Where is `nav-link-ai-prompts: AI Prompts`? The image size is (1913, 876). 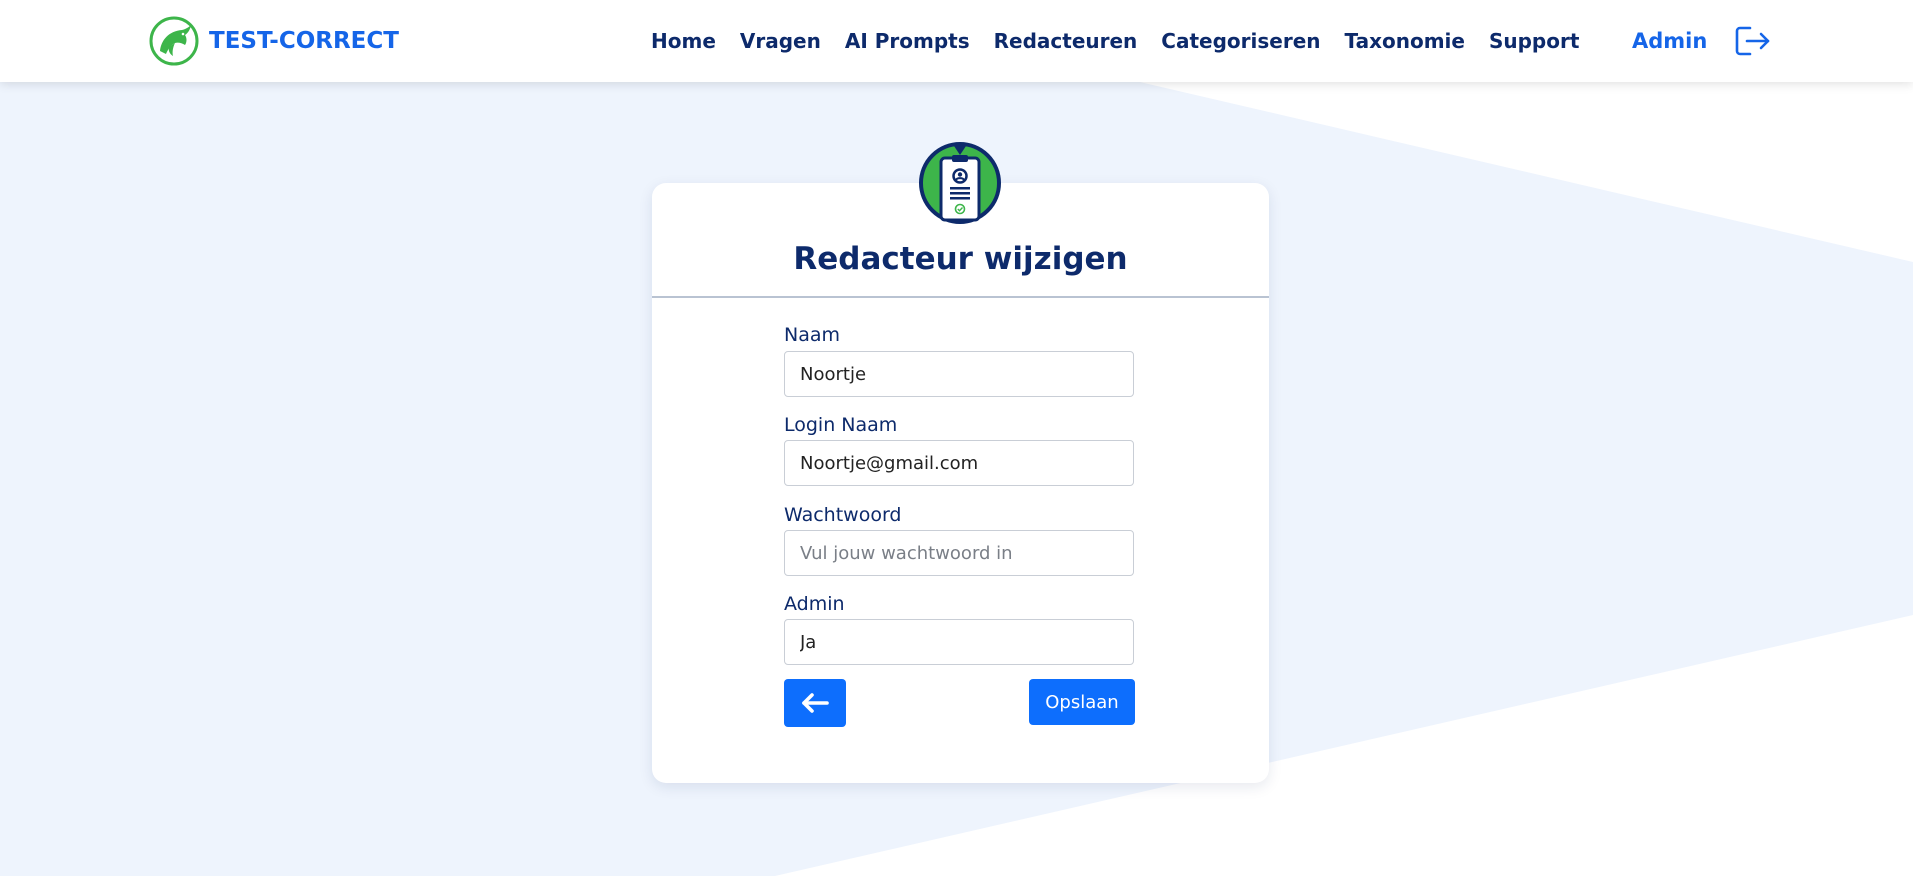 nav-link-ai-prompts: AI Prompts is located at coordinates (907, 41).